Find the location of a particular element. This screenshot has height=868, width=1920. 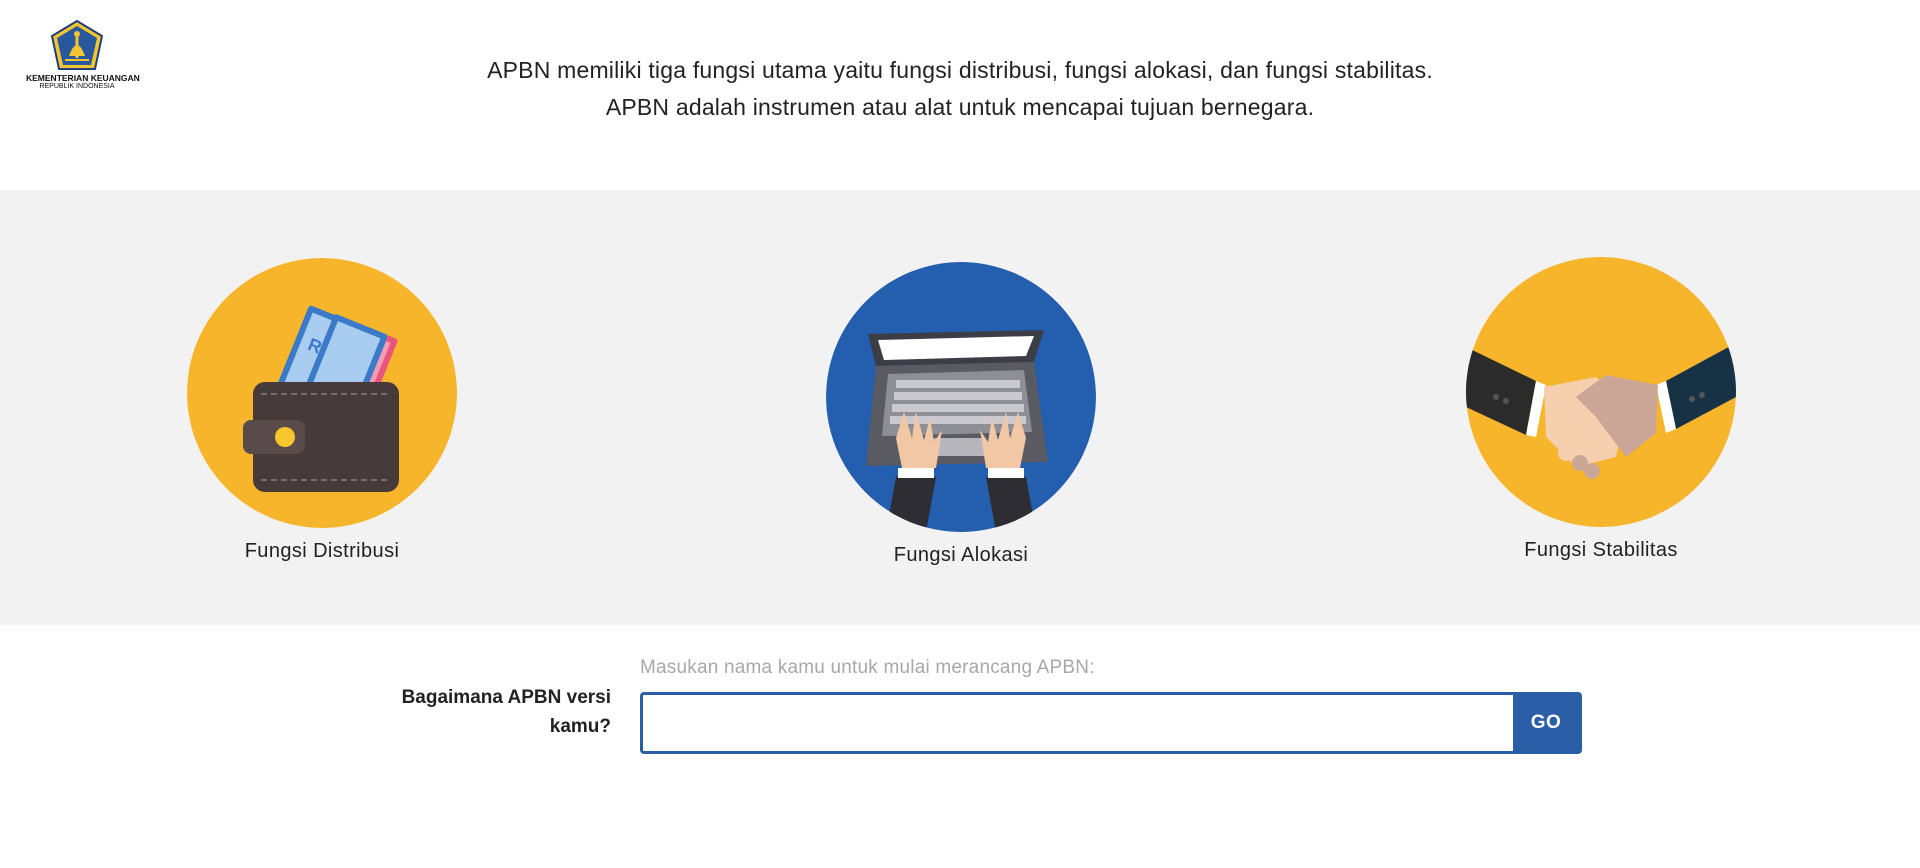

function-card-distribusi: Rp Fungsi Distribusi is located at coordinates (322, 410).